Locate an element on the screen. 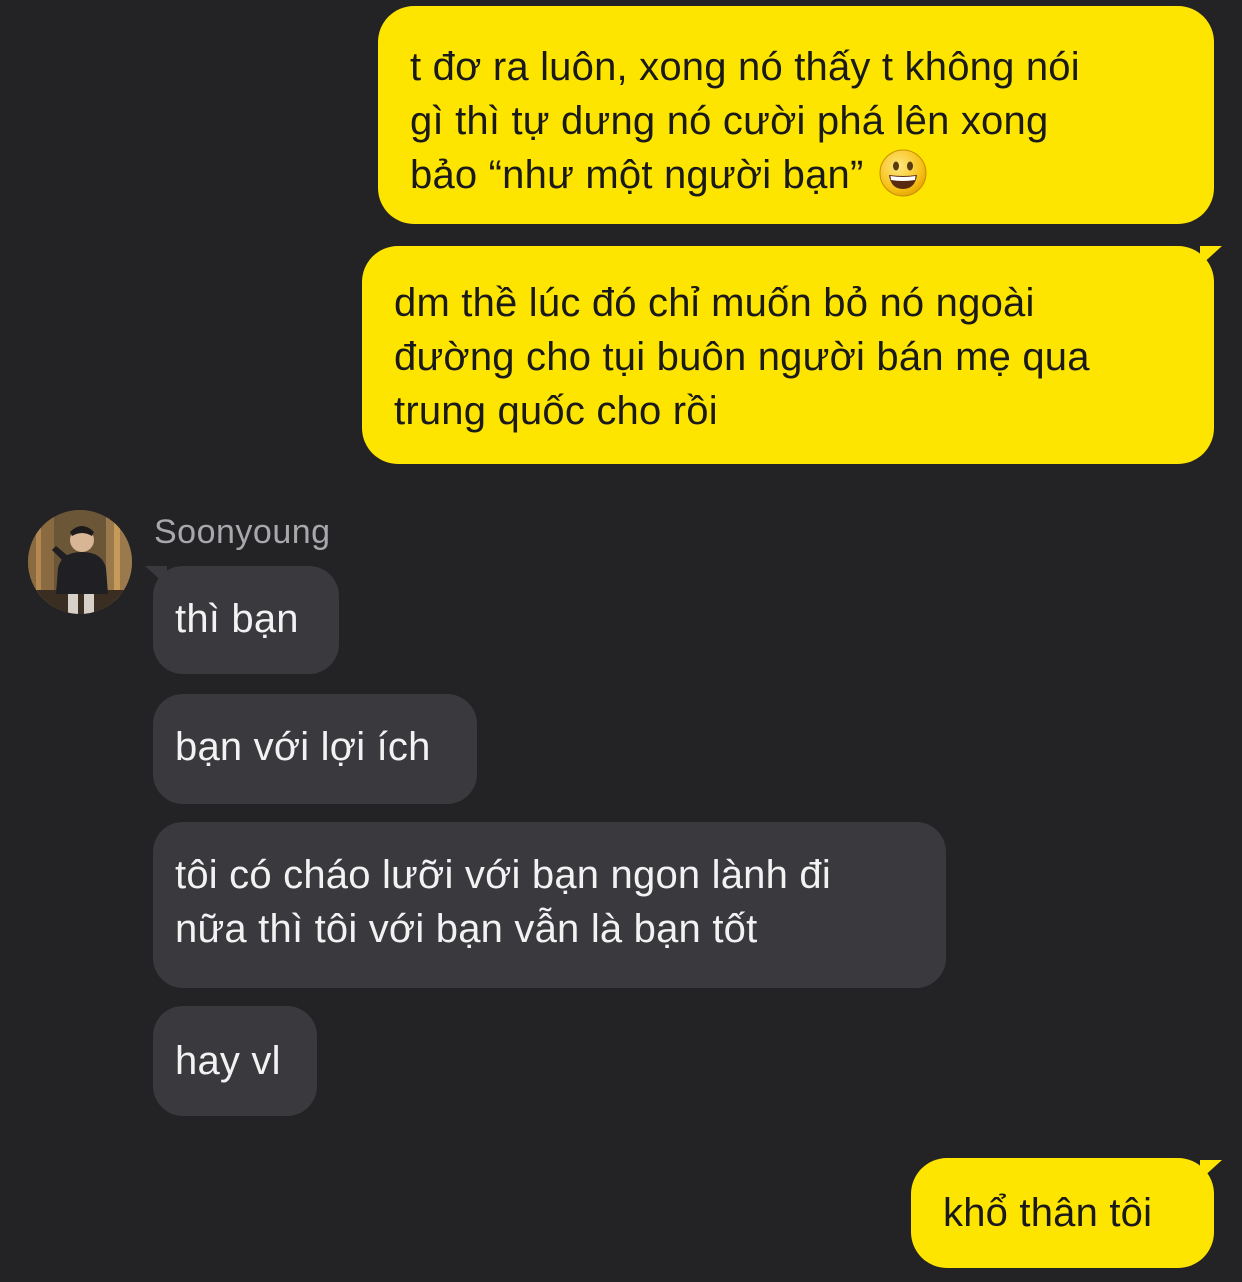 The height and width of the screenshot is (1282, 1242). avatar-photo is located at coordinates (80, 562).